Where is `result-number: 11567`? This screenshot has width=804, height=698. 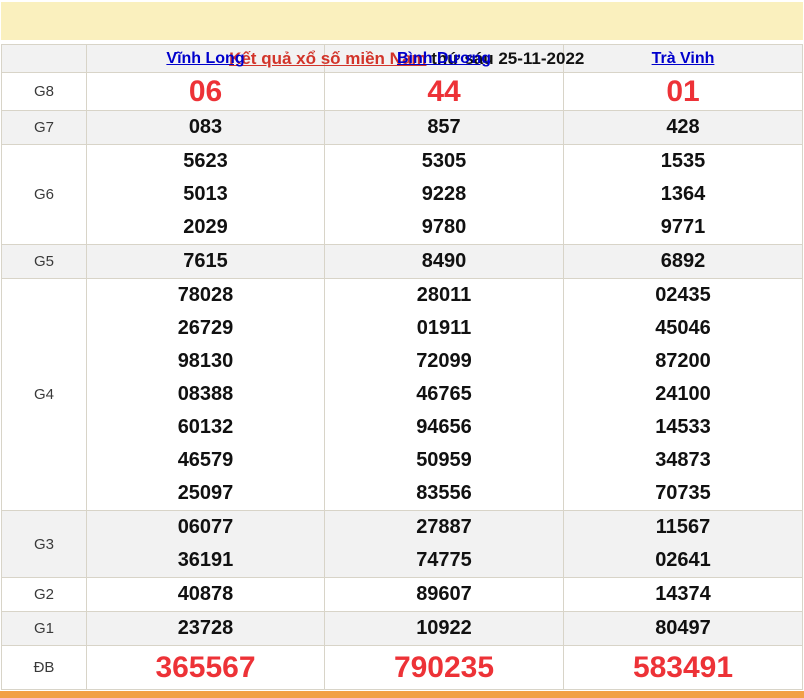 result-number: 11567 is located at coordinates (683, 527).